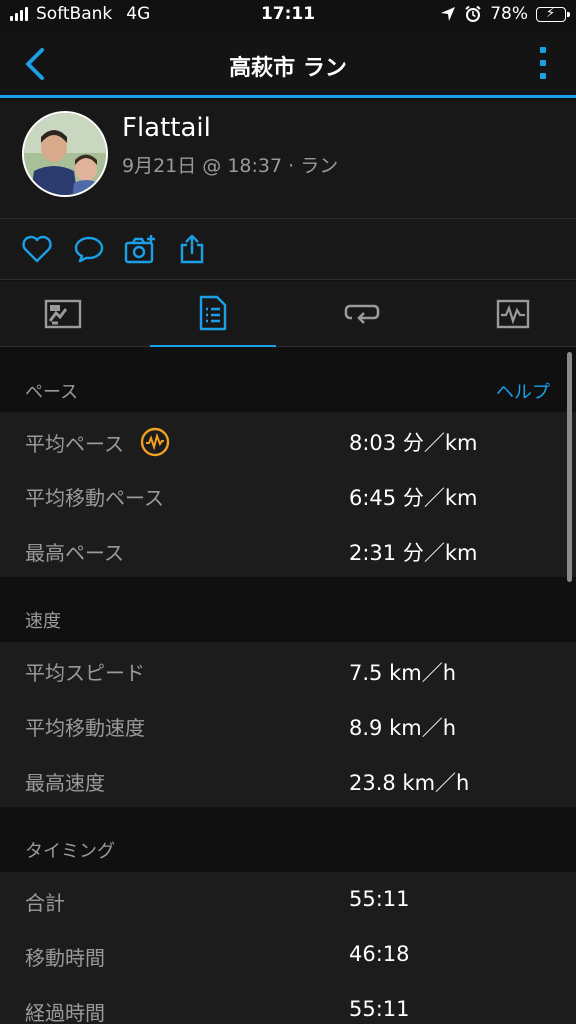  I want to click on tab-map, so click(63, 314).